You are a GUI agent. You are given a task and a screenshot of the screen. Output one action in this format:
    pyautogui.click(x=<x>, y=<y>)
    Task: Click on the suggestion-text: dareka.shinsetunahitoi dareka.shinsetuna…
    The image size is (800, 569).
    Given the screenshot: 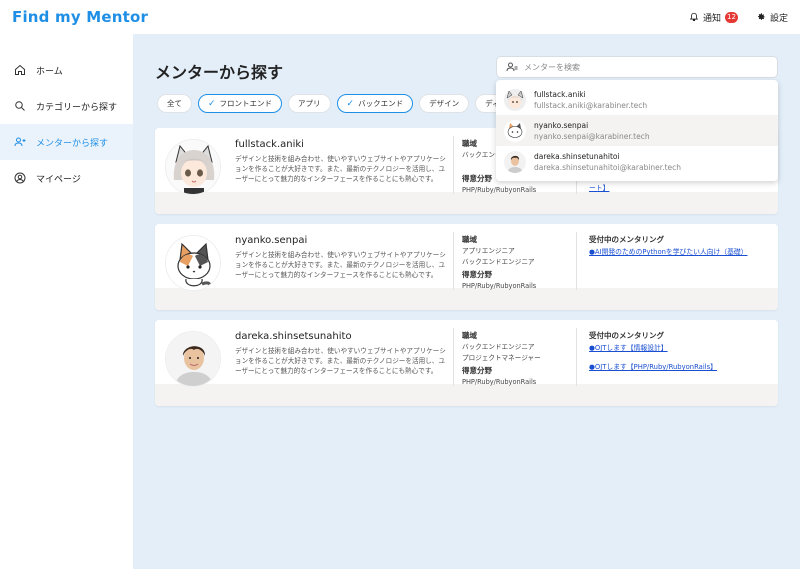 What is the action you would take?
    pyautogui.click(x=607, y=162)
    